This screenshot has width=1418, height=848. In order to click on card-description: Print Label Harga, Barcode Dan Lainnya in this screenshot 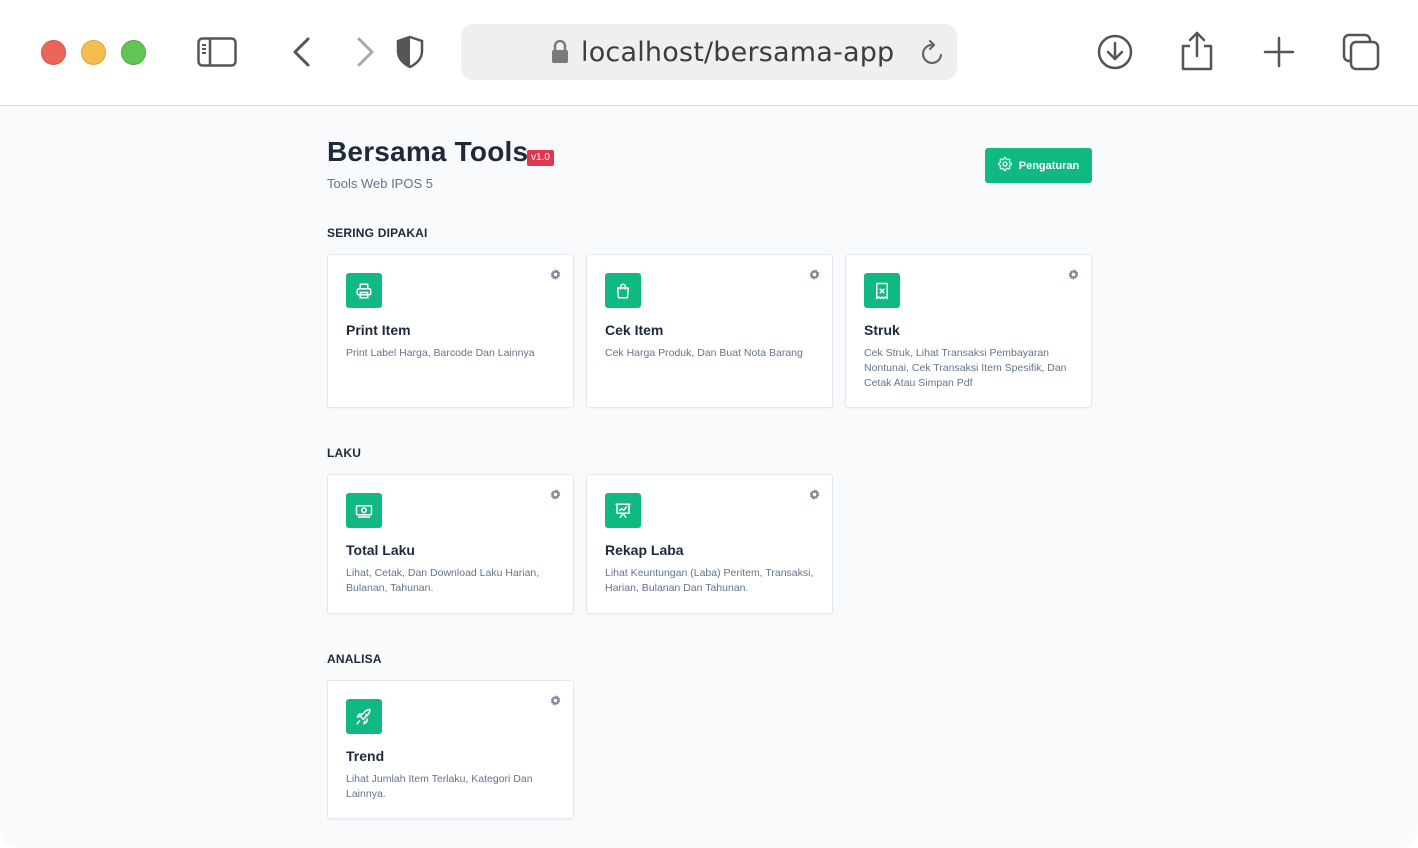, I will do `click(440, 353)`.